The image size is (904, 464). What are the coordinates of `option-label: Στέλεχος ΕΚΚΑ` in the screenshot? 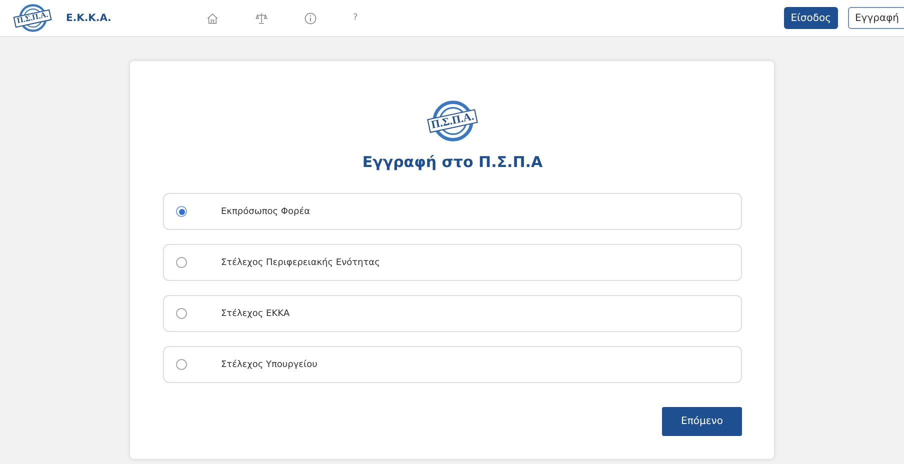 It's located at (255, 313).